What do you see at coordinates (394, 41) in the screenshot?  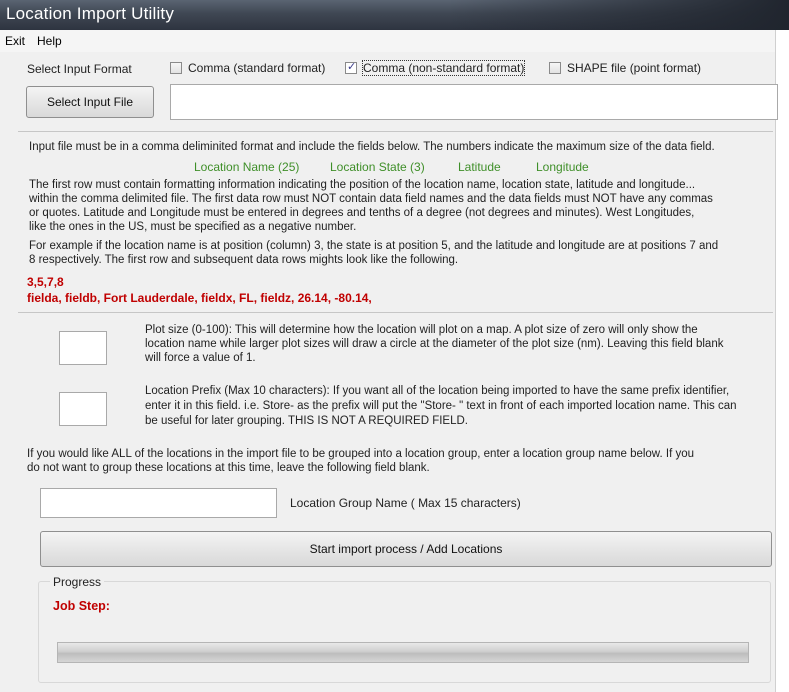 I see `menu-bar: Exit Help` at bounding box center [394, 41].